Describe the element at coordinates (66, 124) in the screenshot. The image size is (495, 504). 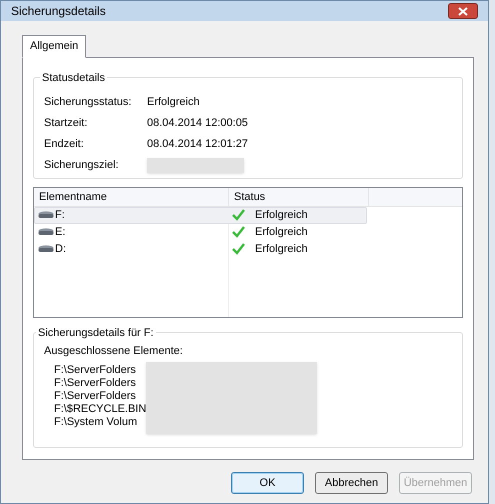
I see `field-label: Startzeit:` at that location.